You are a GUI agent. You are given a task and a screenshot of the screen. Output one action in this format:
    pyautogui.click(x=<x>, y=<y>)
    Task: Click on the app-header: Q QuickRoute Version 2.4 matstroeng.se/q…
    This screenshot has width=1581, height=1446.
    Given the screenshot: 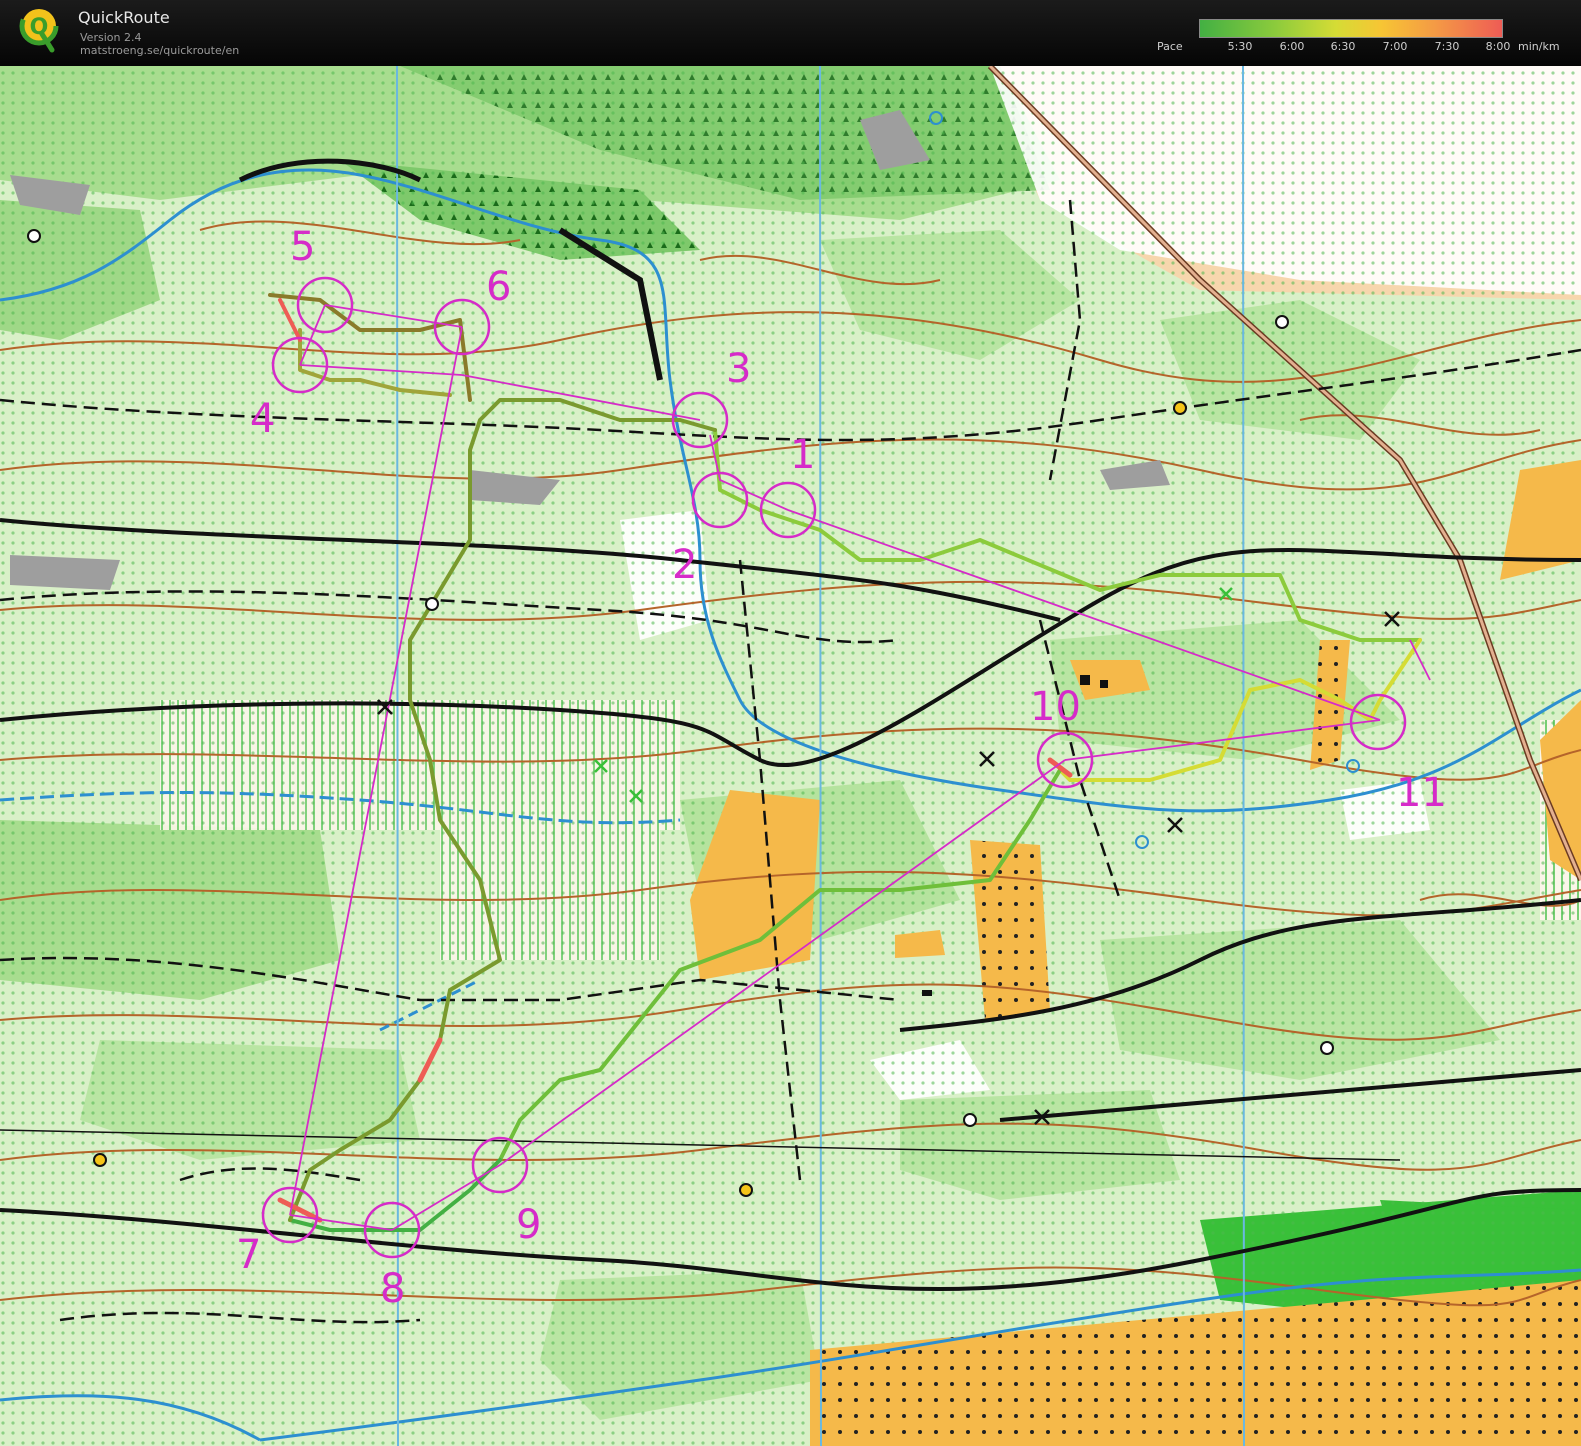 What is the action you would take?
    pyautogui.click(x=790, y=33)
    